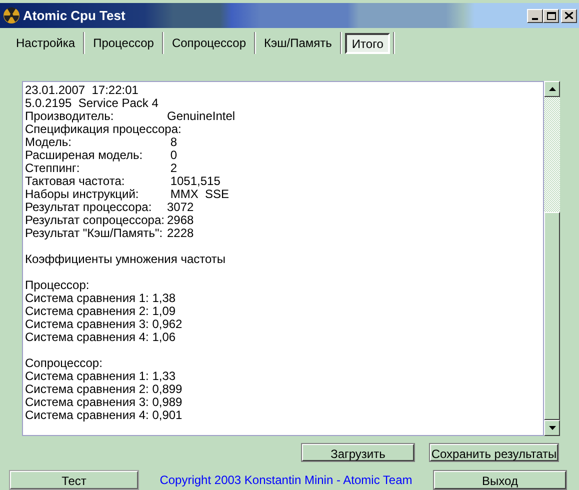 This screenshot has width=579, height=490. Describe the element at coordinates (500, 480) in the screenshot. I see `exit-button: Выход` at that location.